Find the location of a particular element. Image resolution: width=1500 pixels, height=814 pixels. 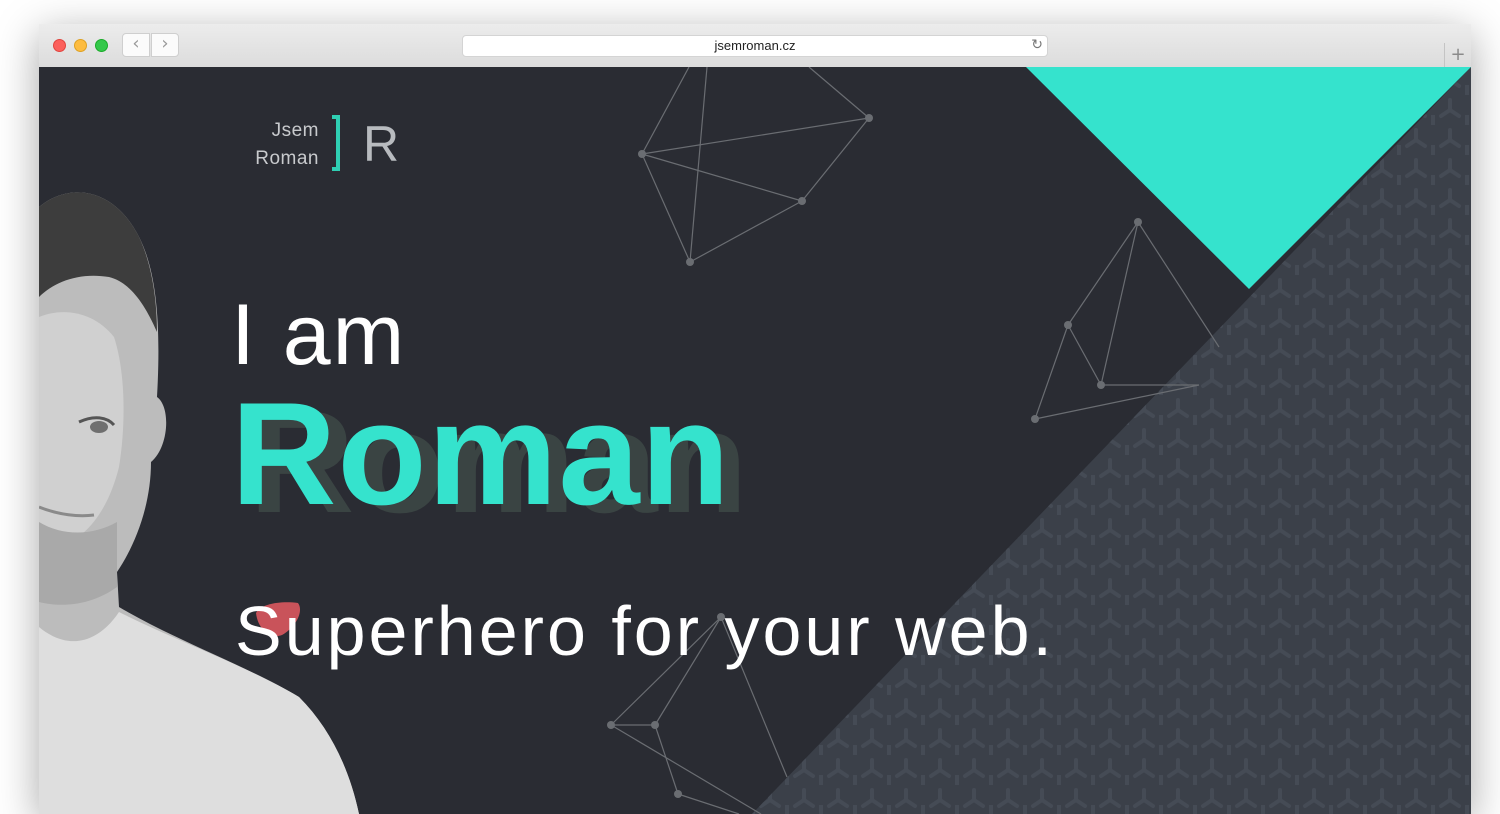

zoom-window-button is located at coordinates (101, 45).